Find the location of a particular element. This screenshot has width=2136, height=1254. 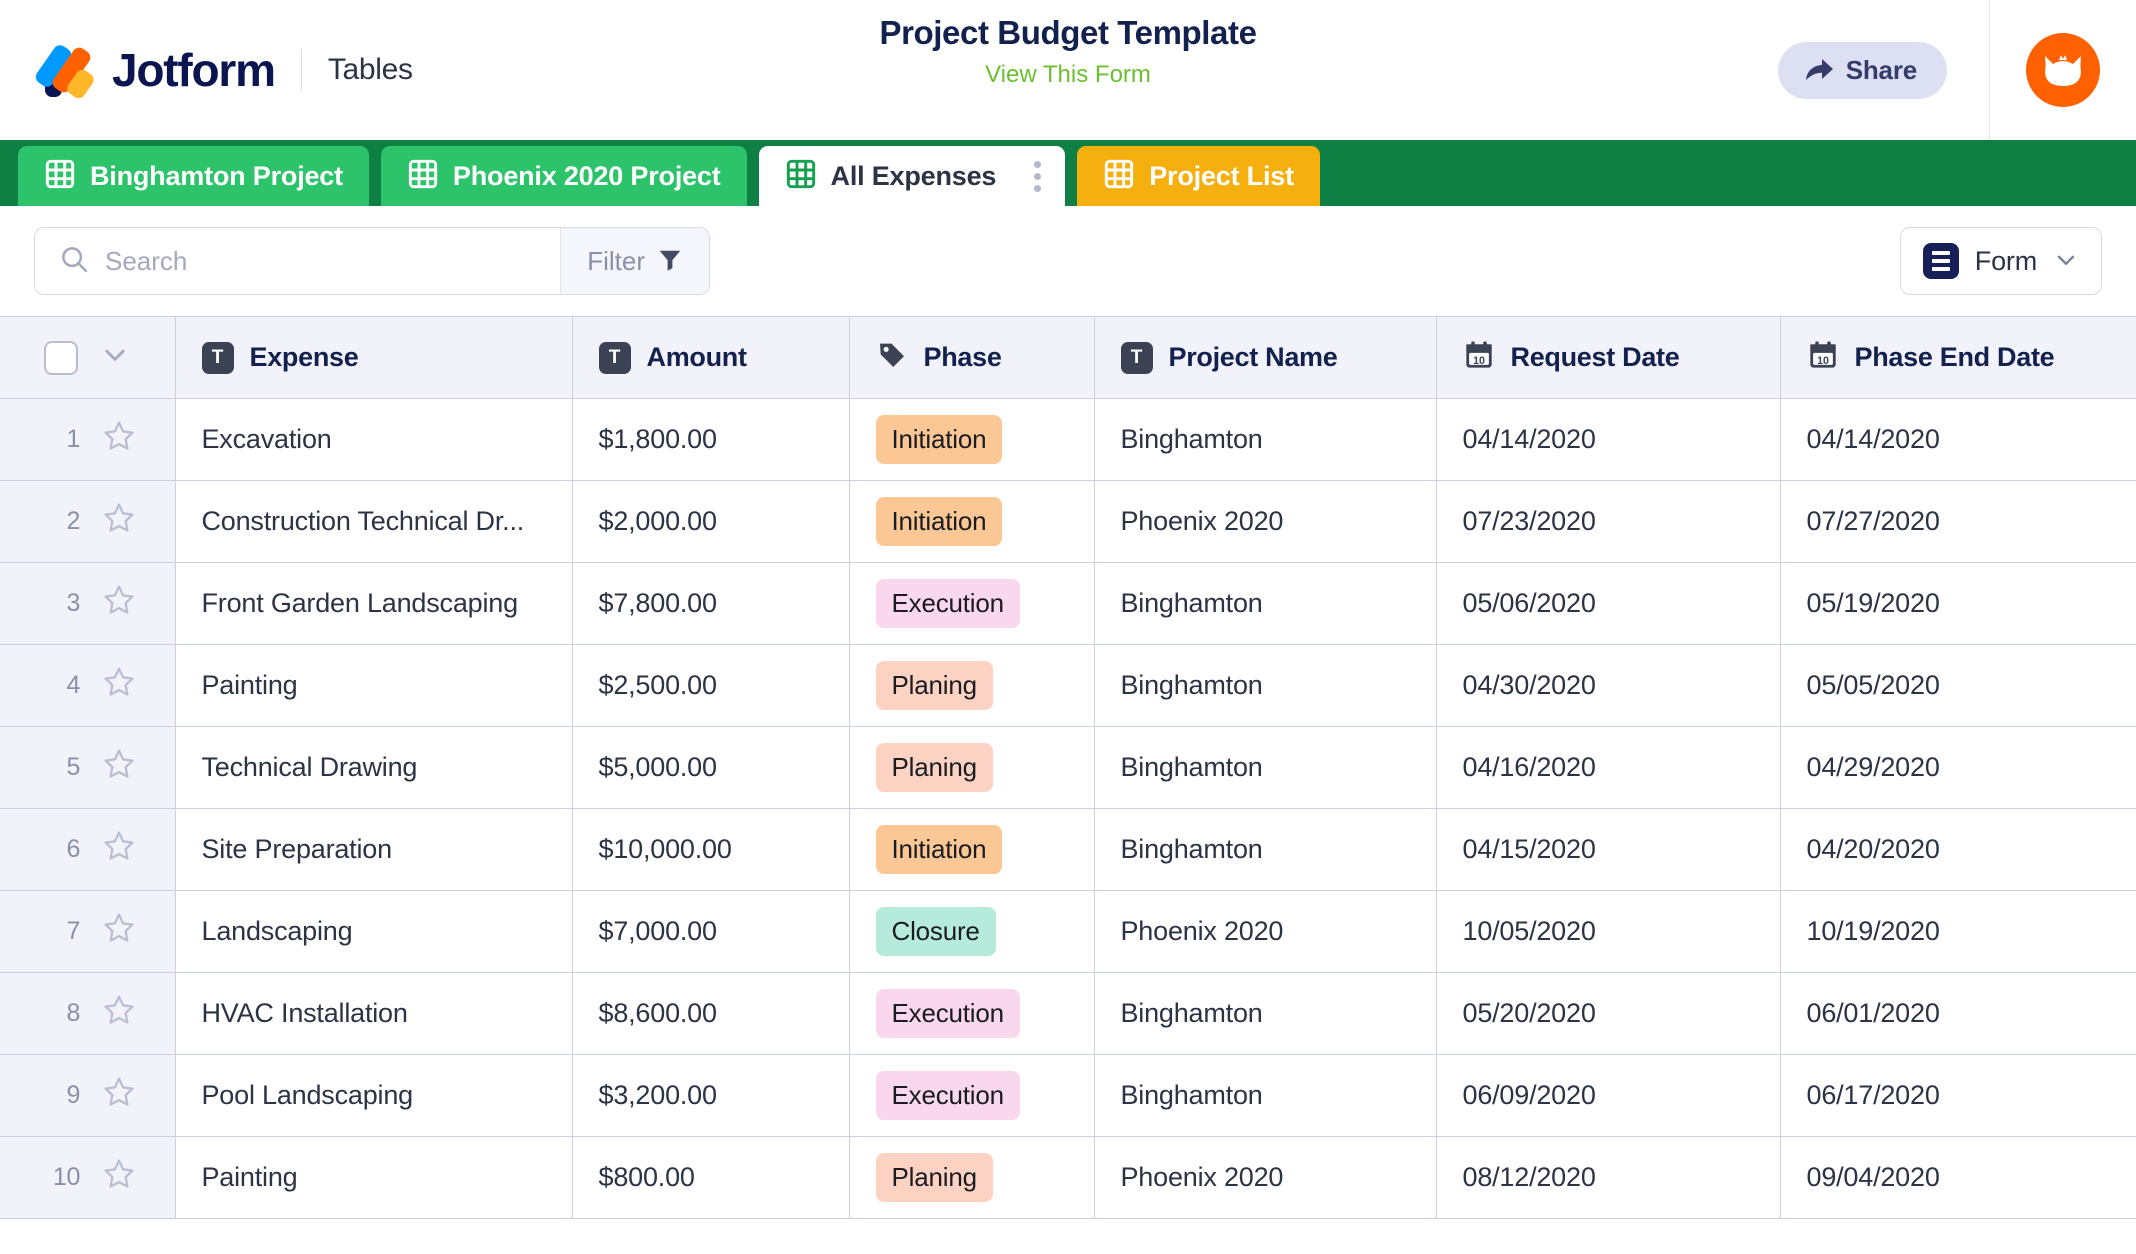

cell-phase-end-date: 04/20/2020 is located at coordinates (1958, 849).